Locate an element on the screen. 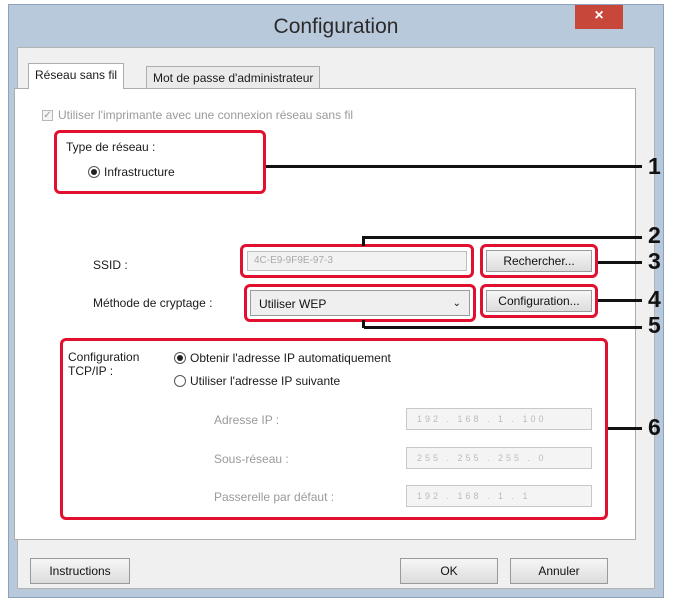 This screenshot has width=675, height=602. callout-number-1: 1 is located at coordinates (654, 166).